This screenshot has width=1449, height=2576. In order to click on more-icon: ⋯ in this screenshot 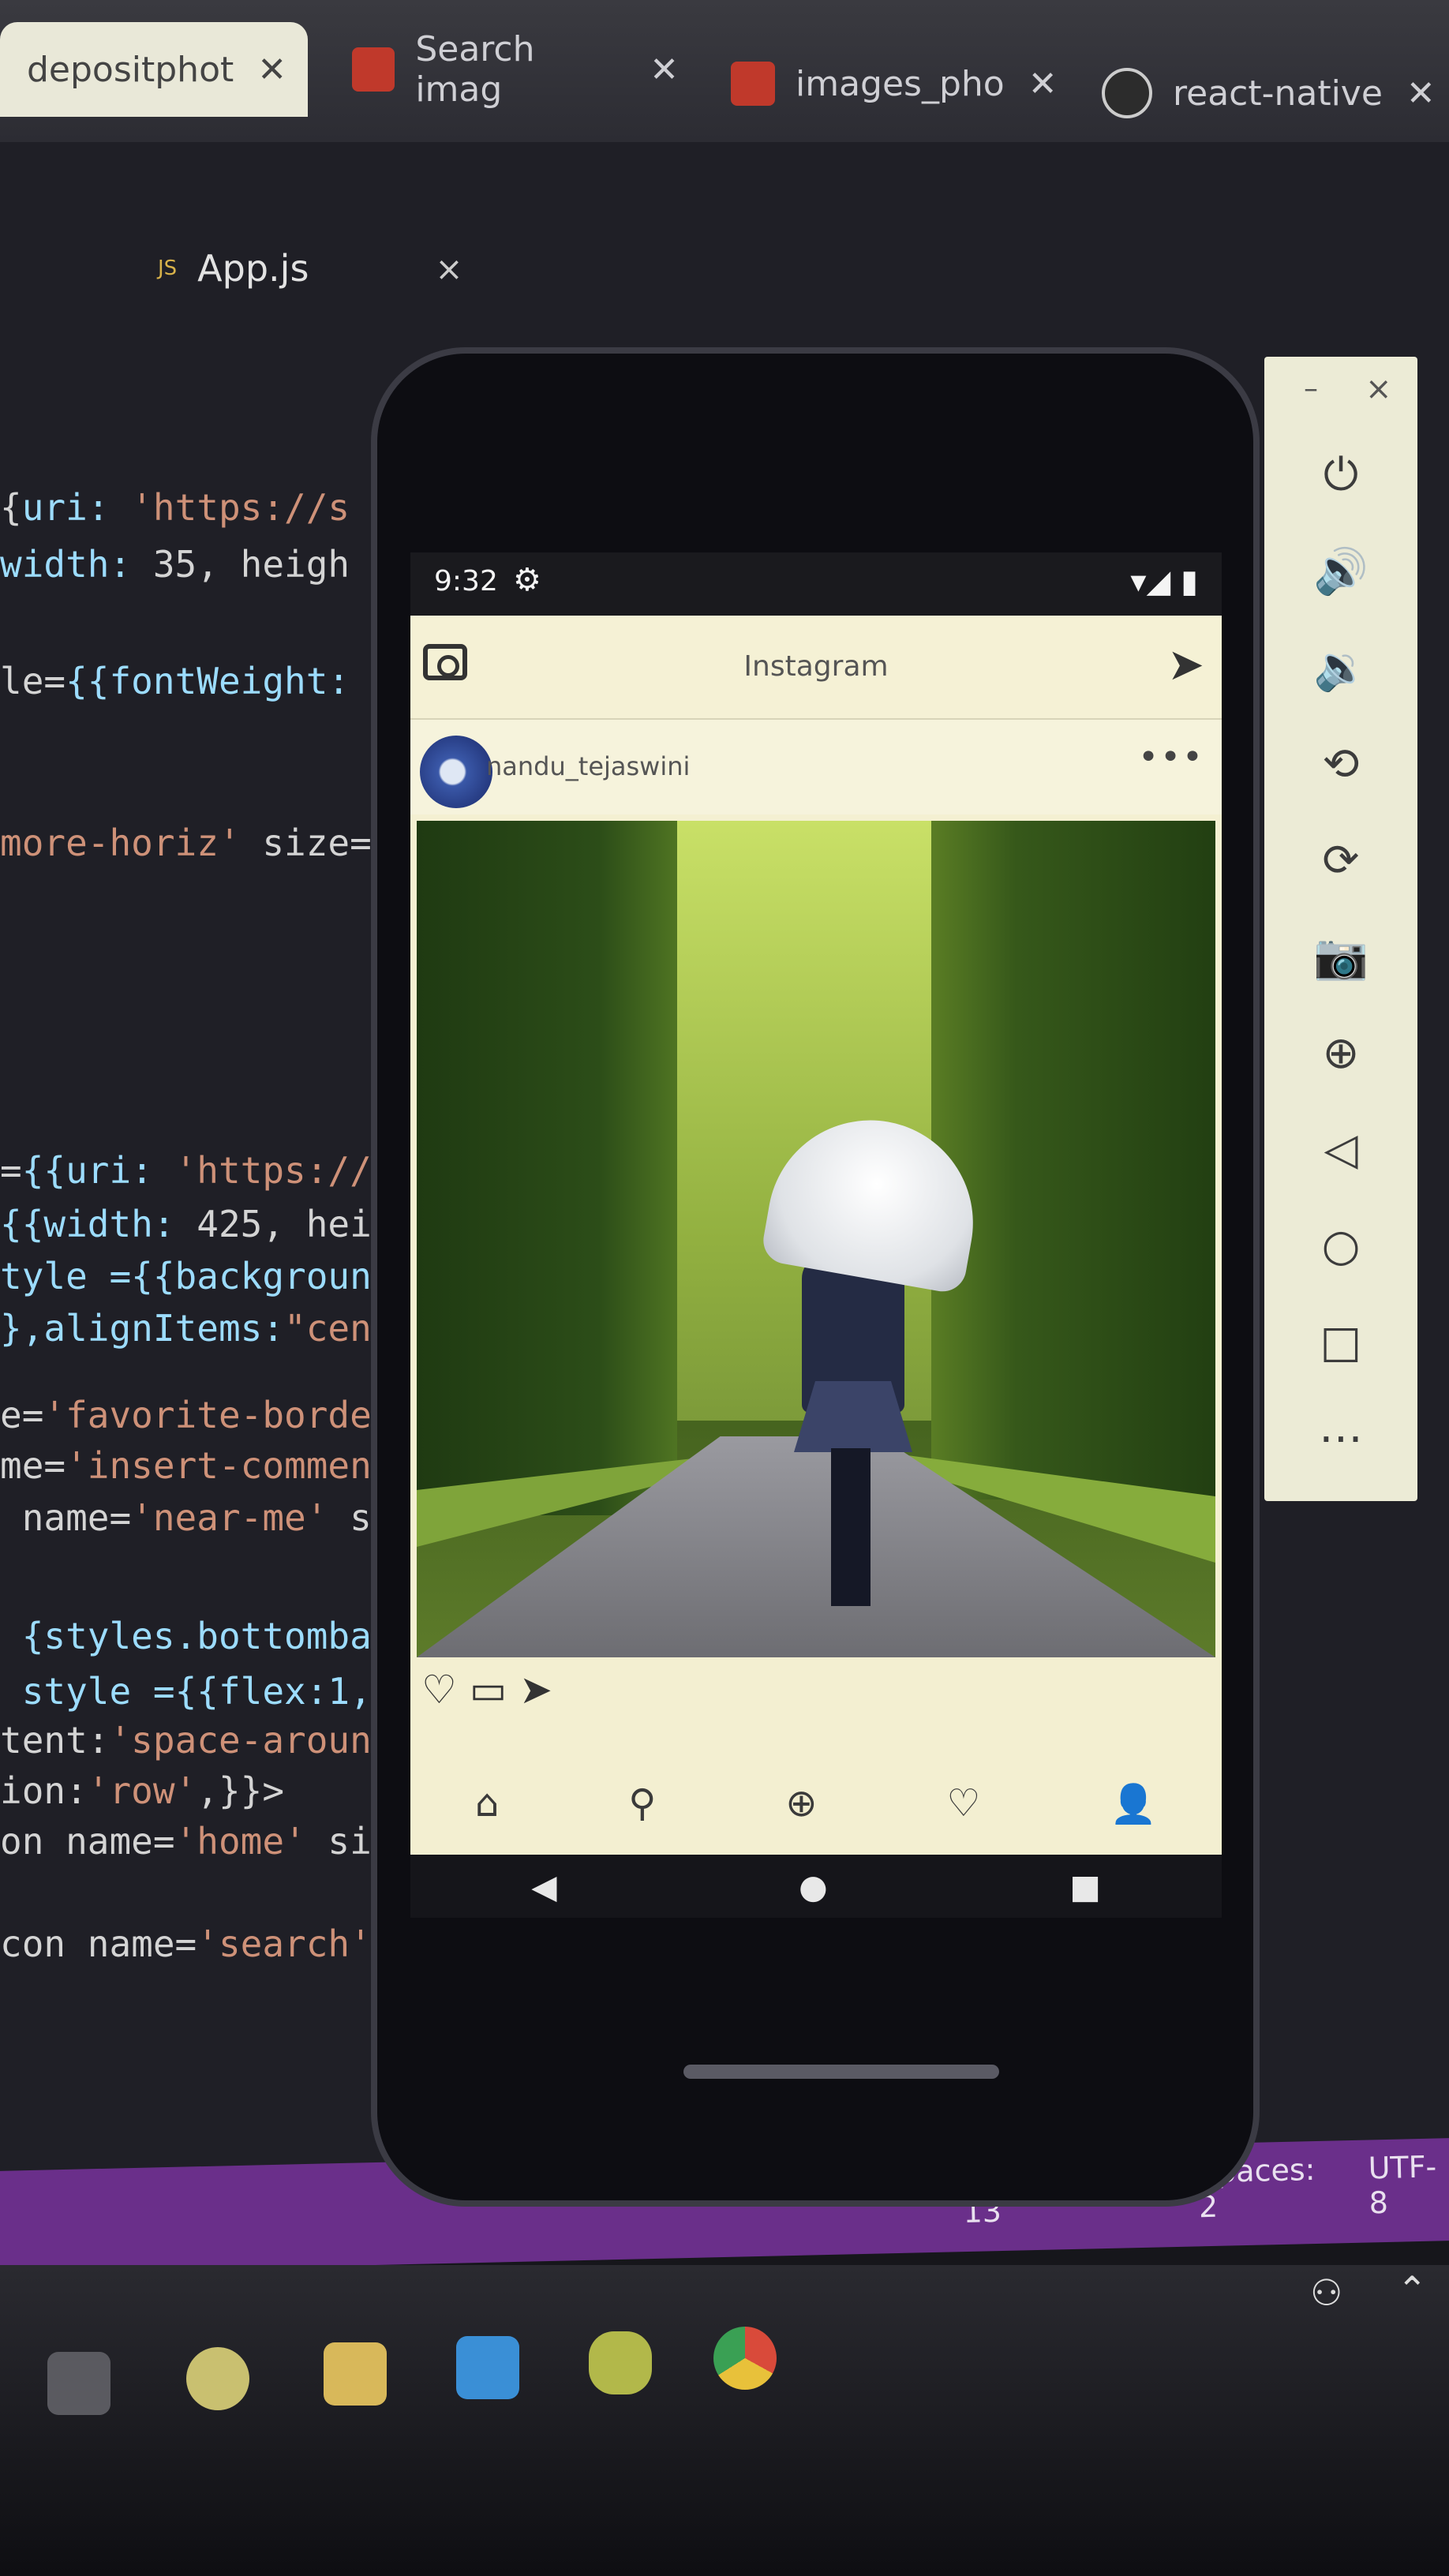, I will do `click(1340, 1437)`.